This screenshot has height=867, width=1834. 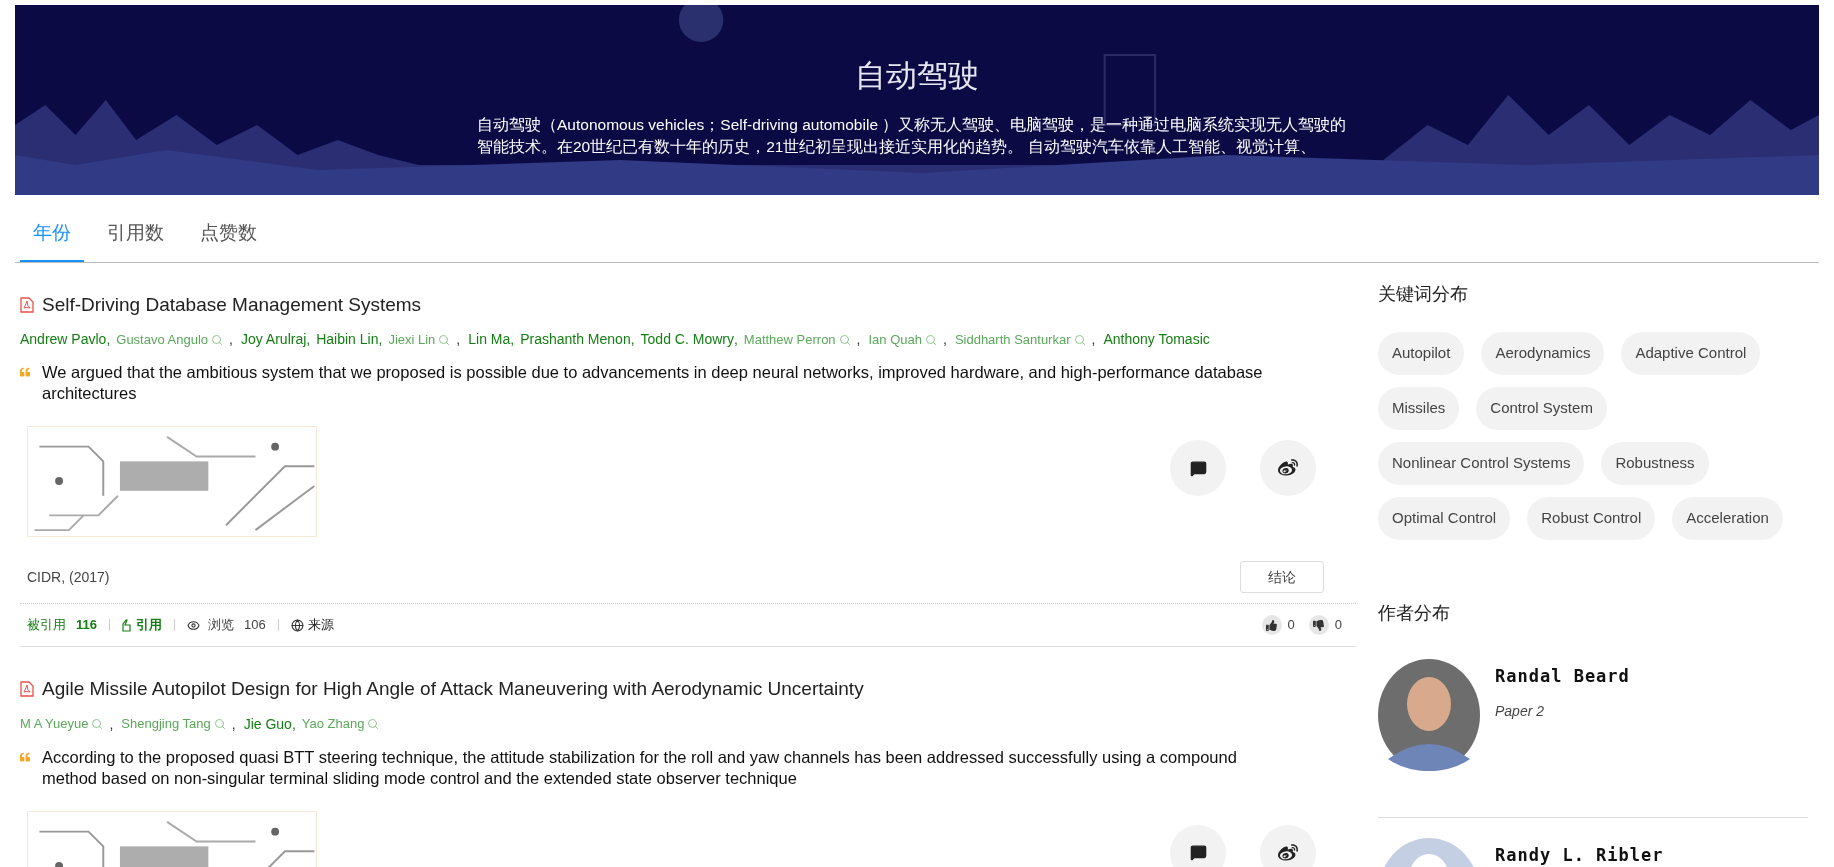 I want to click on keyword-tag: Missiles, so click(x=1419, y=408).